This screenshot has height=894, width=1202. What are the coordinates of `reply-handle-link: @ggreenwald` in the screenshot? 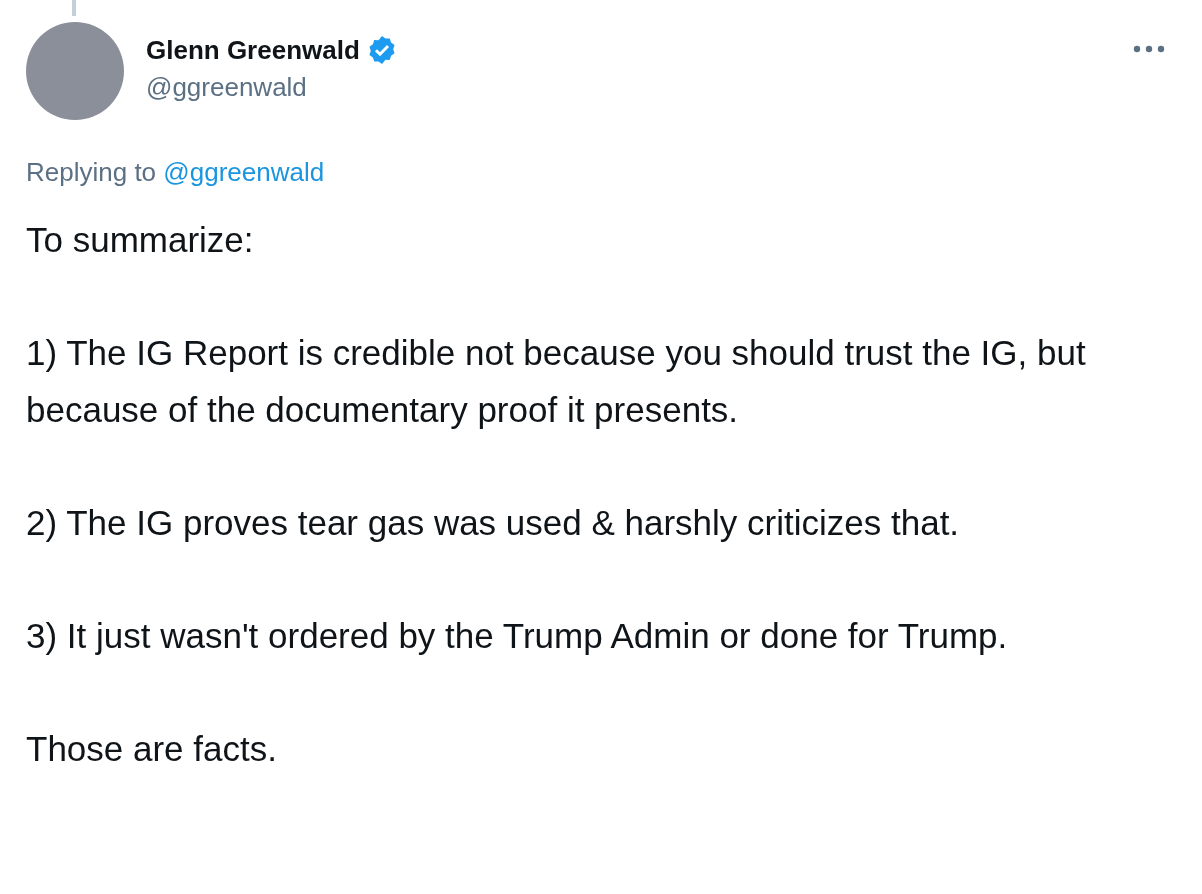 It's located at (244, 172).